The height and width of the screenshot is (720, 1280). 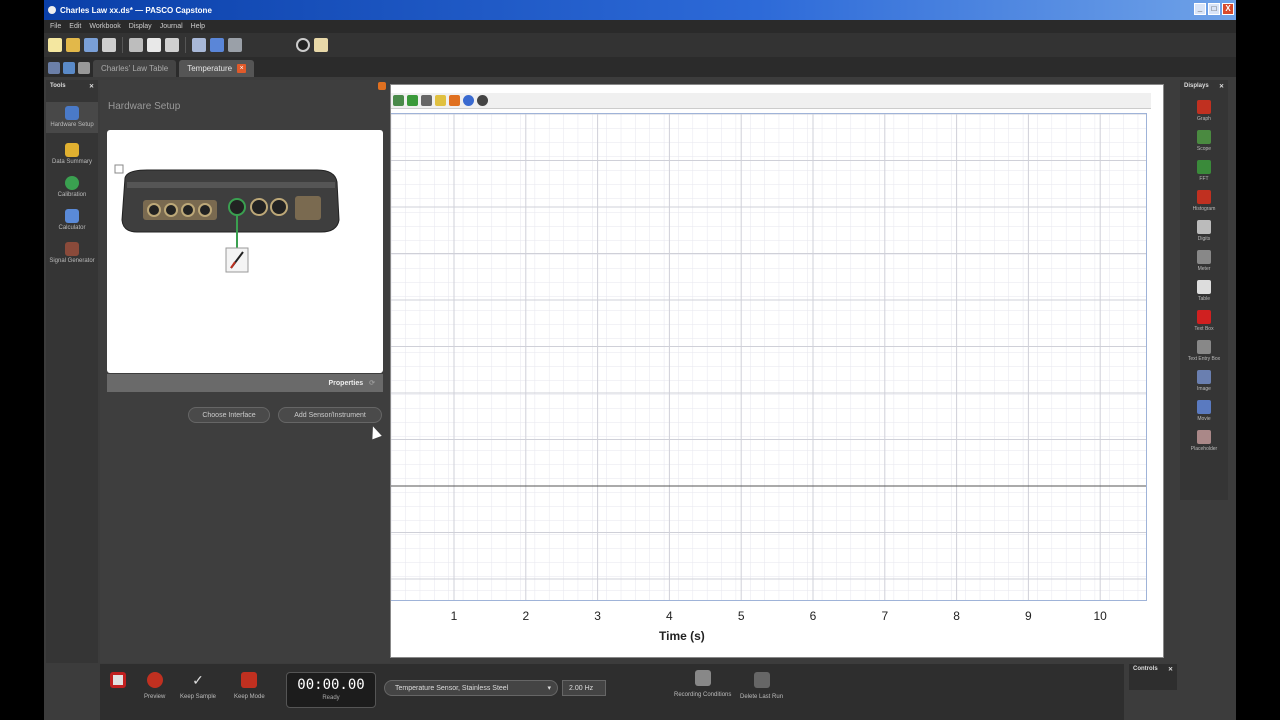 I want to click on cut-icon, so click(x=136, y=45).